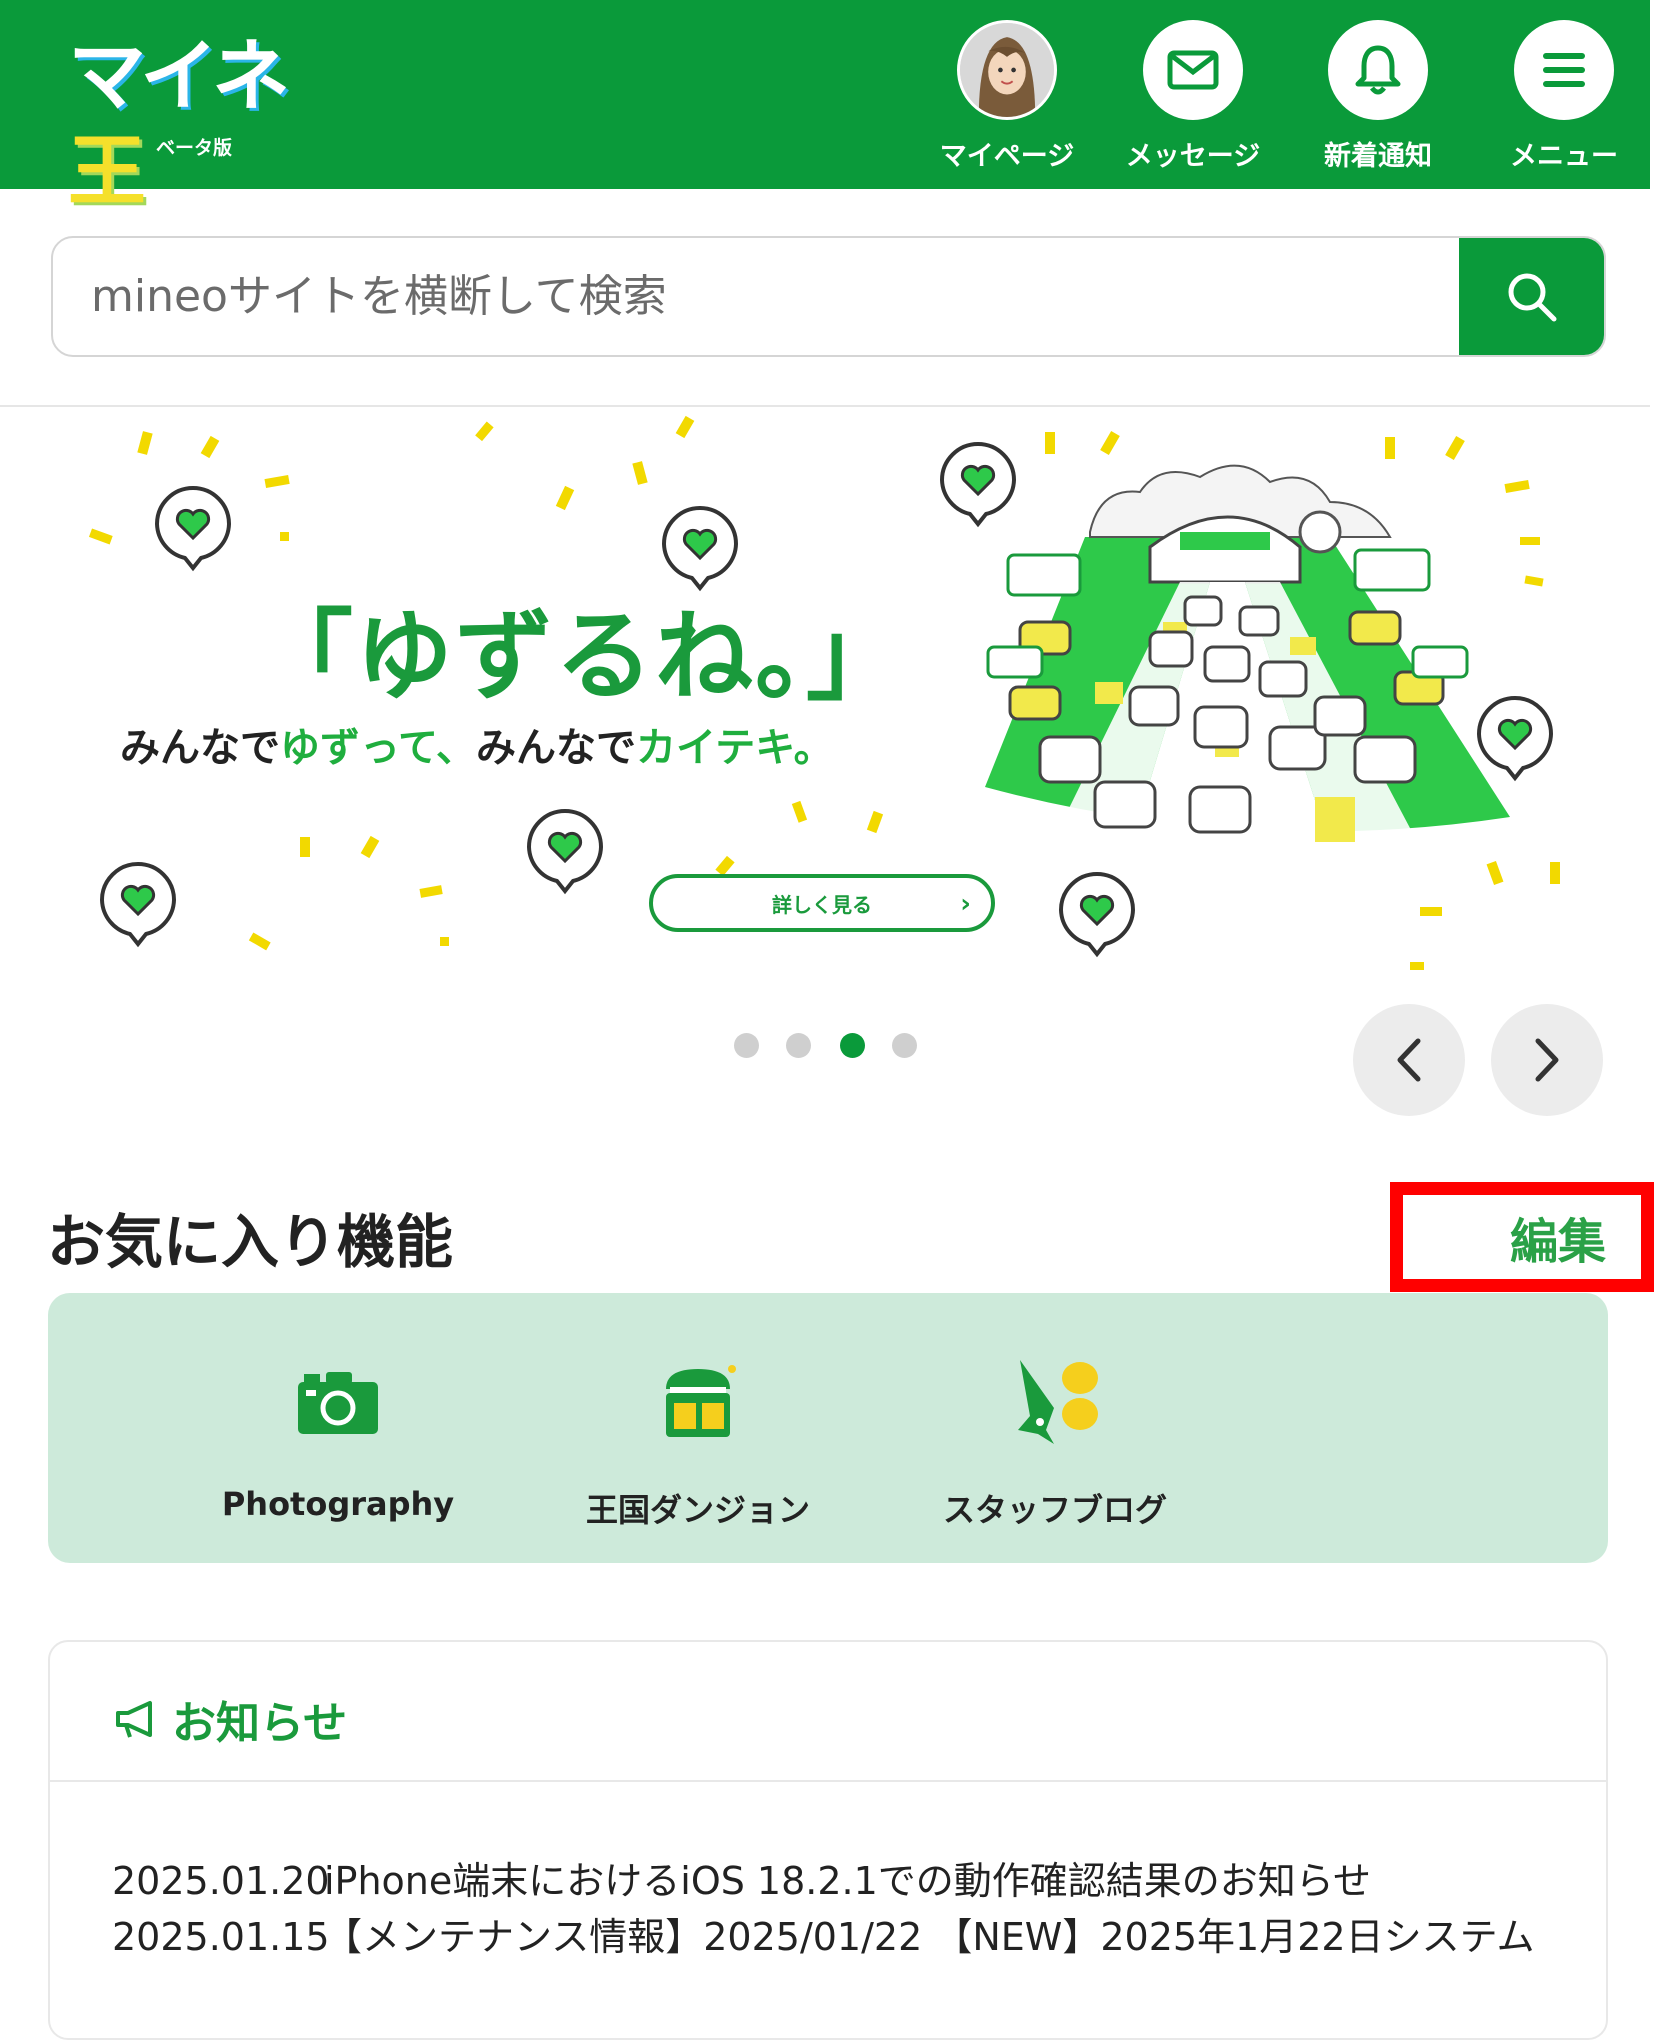 The width and height of the screenshot is (1654, 2040). I want to click on carousel-next-button, so click(1547, 1060).